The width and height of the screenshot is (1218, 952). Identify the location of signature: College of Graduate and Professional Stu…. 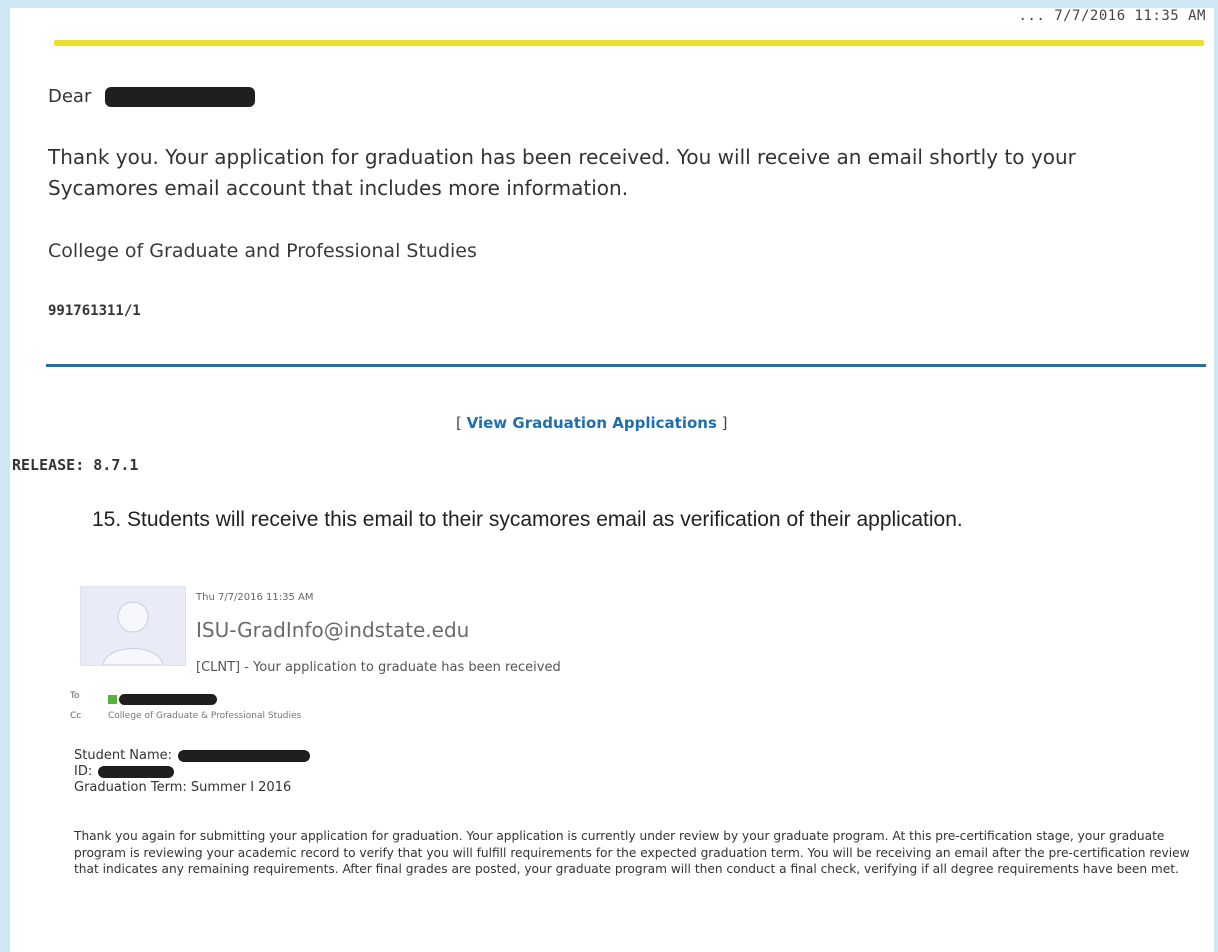
(262, 251).